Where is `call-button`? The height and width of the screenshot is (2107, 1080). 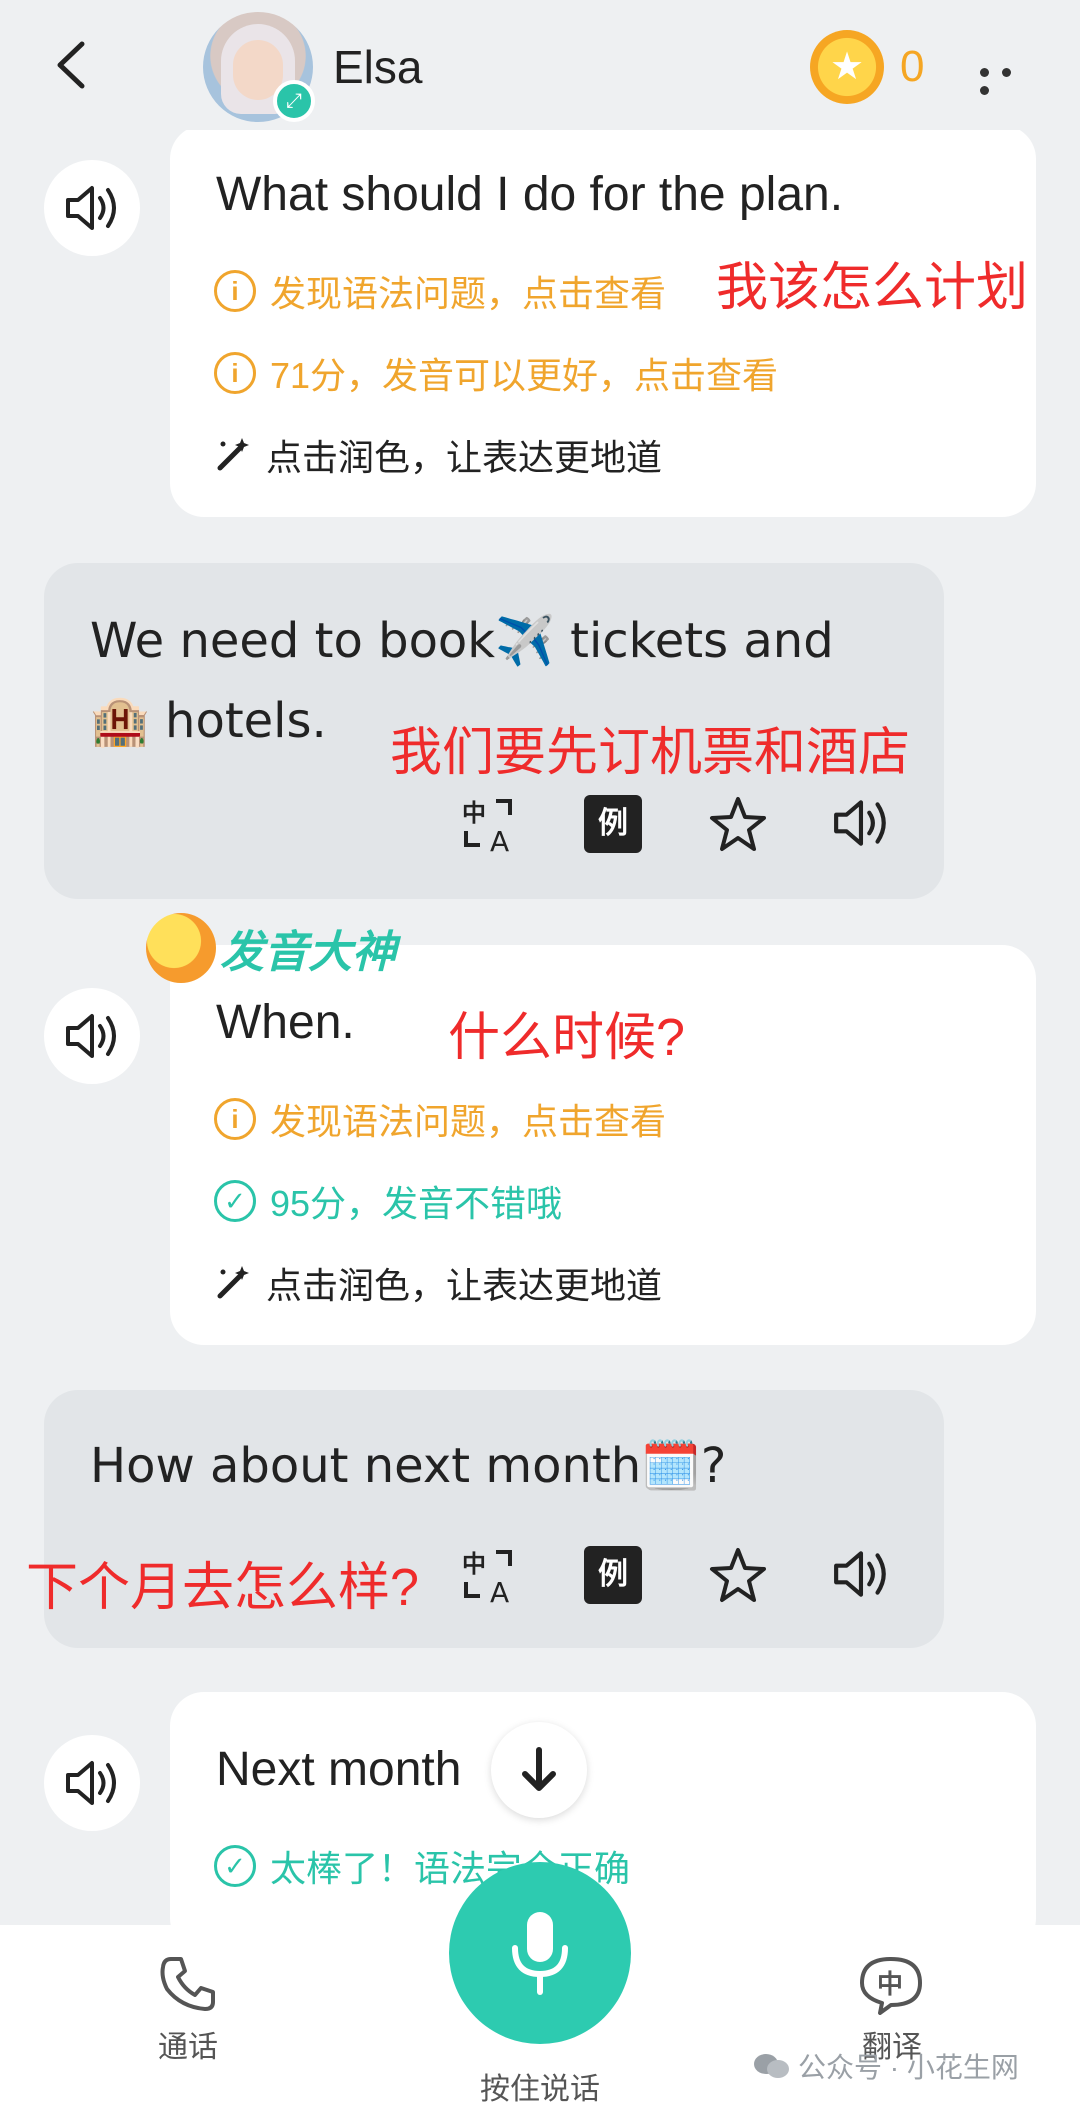 call-button is located at coordinates (188, 1986).